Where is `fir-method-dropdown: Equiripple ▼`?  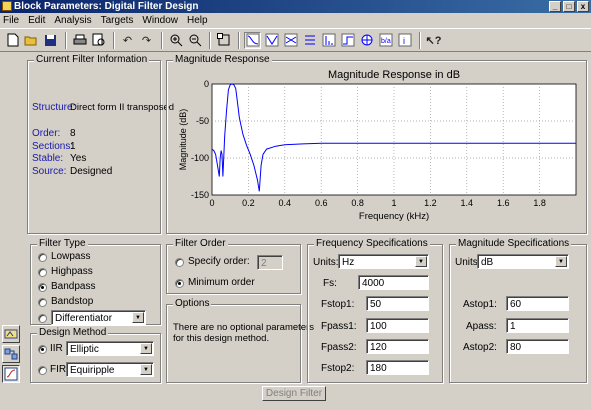 fir-method-dropdown: Equiripple ▼ is located at coordinates (110, 369).